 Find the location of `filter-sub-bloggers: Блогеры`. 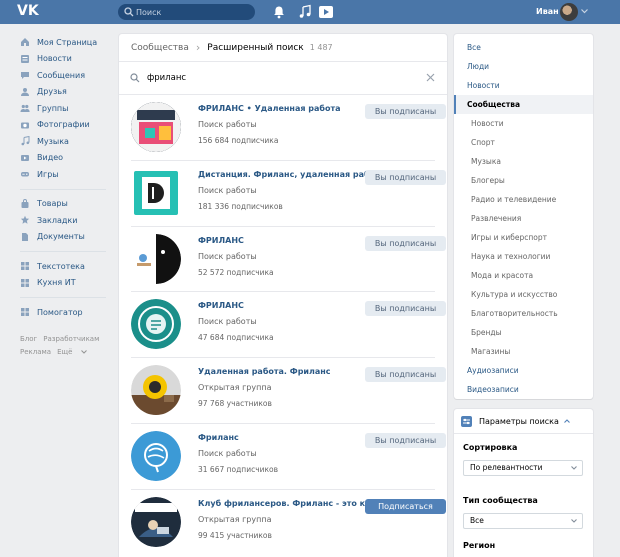

filter-sub-bloggers: Блогеры is located at coordinates (523, 180).